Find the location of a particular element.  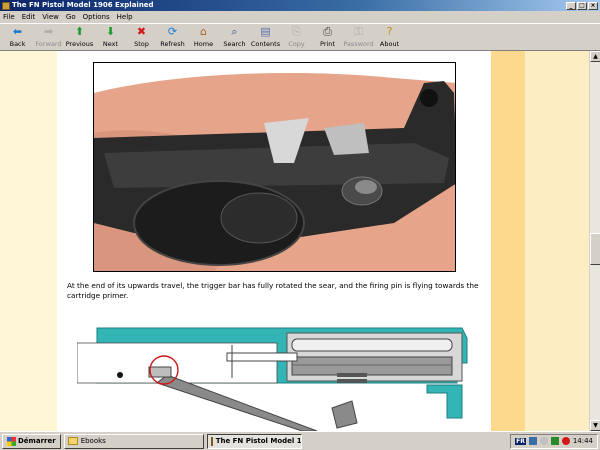

print-button: ⎙ Print is located at coordinates (327, 36).